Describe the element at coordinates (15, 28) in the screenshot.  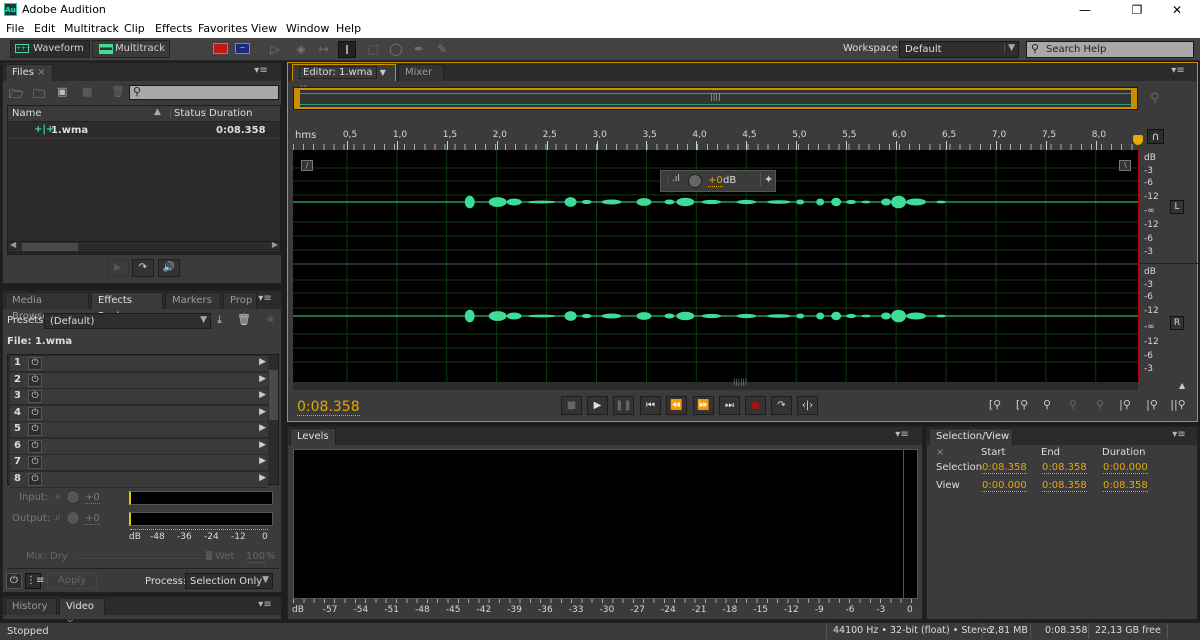
I see `menu-file: File` at that location.